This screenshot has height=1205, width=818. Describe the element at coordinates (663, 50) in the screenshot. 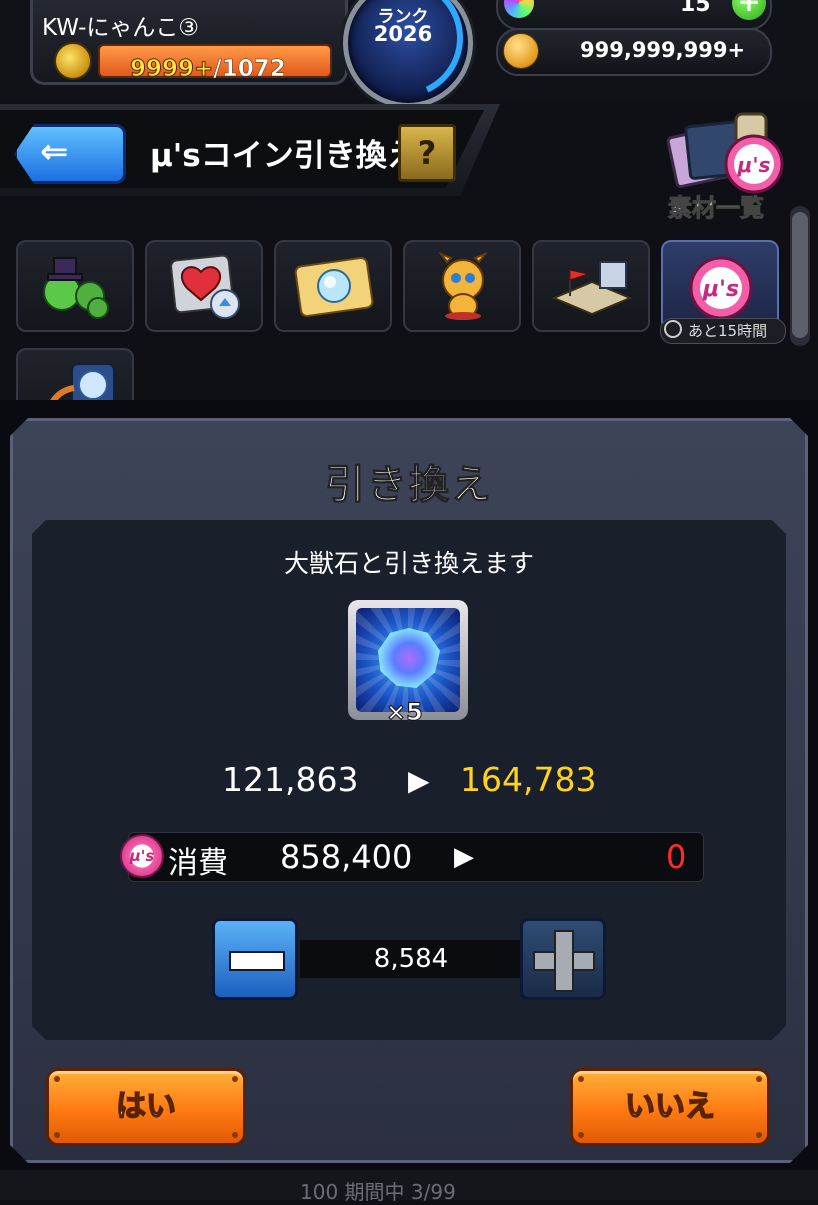

I see `coin-count: 999,999,999+` at that location.